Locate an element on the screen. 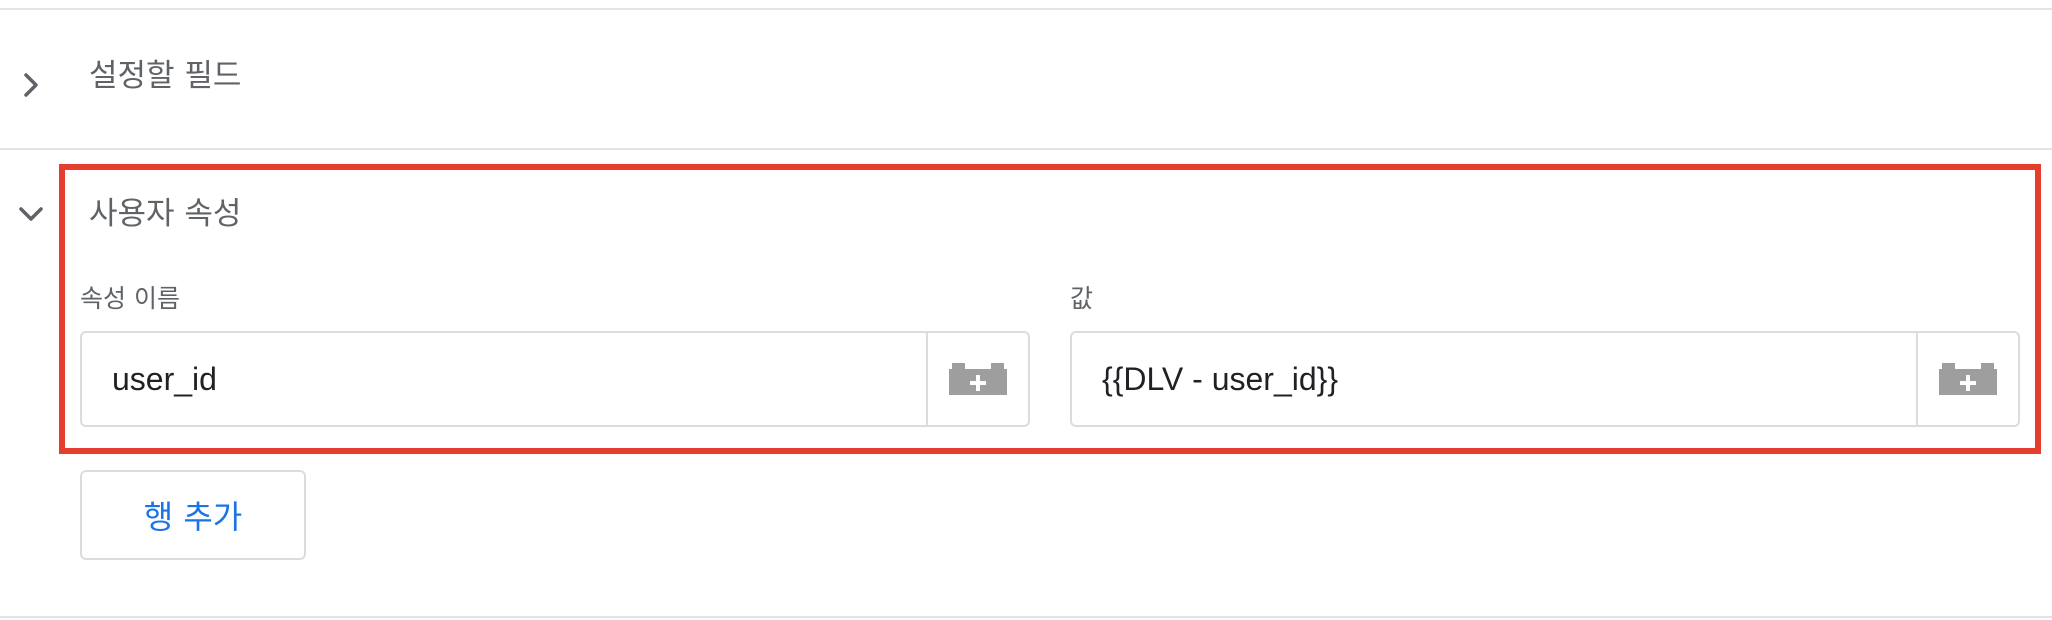  value-field: {{DLV - user_id}} is located at coordinates (1545, 379).